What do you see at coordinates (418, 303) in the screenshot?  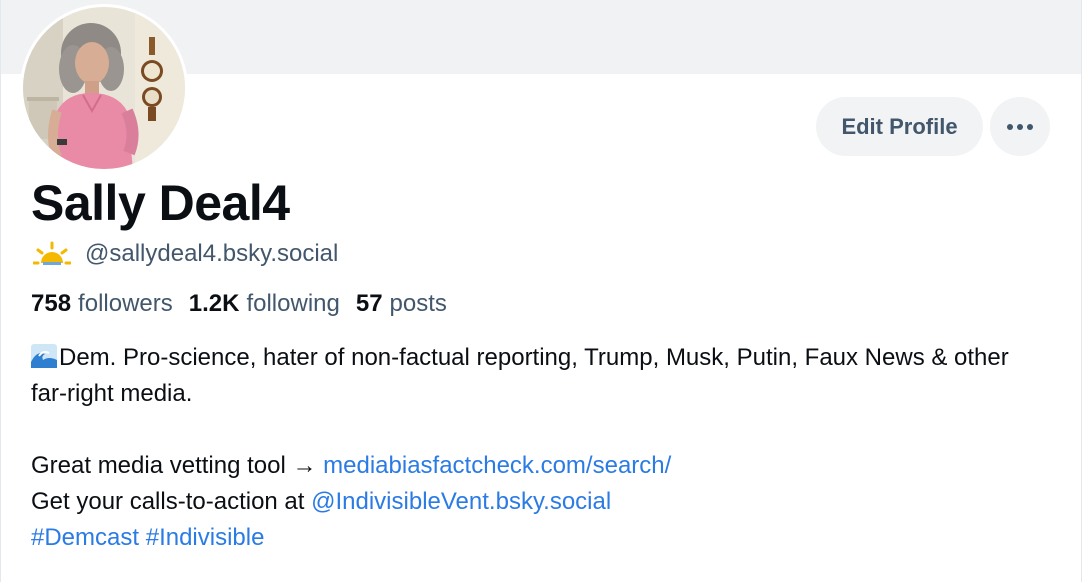 I see `posts-label: posts` at bounding box center [418, 303].